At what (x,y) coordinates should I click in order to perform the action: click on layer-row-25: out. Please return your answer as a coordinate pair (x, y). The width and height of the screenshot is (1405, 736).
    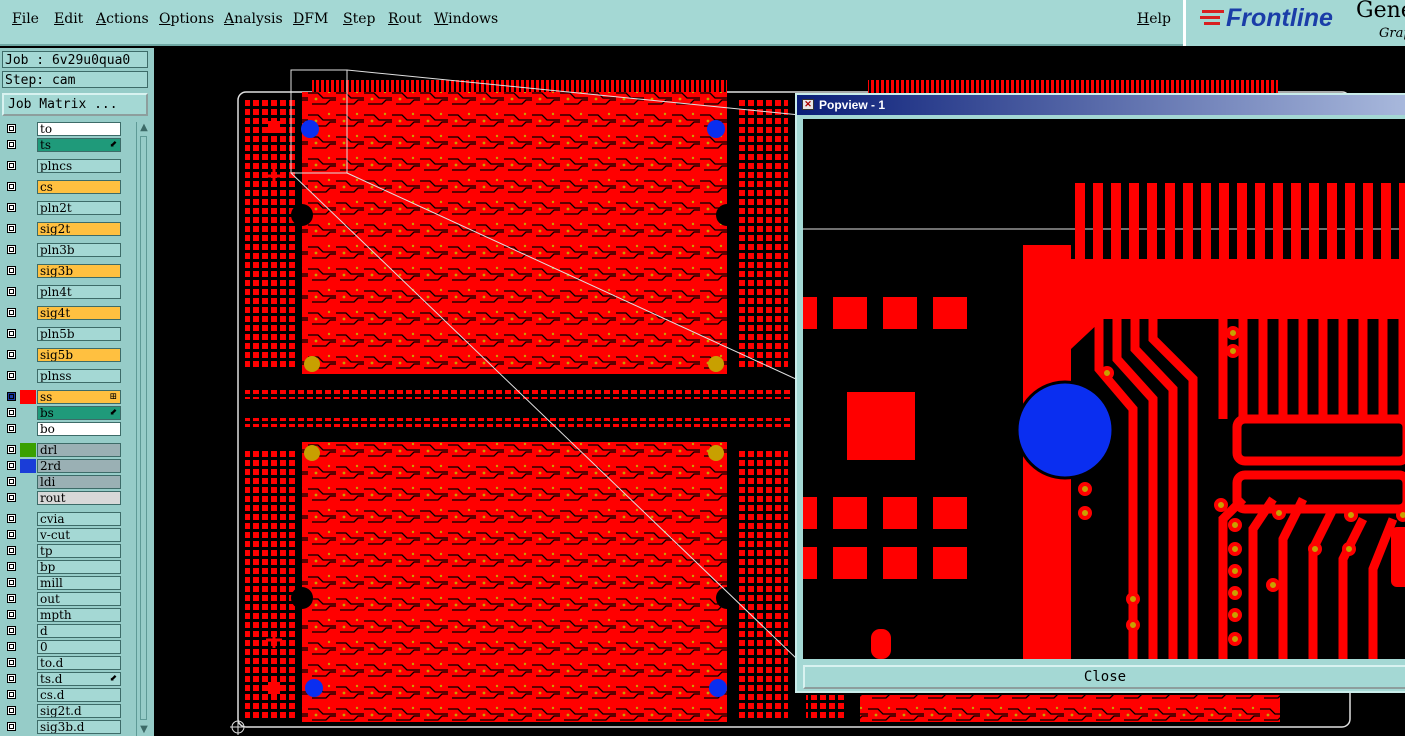
    Looking at the image, I should click on (69, 599).